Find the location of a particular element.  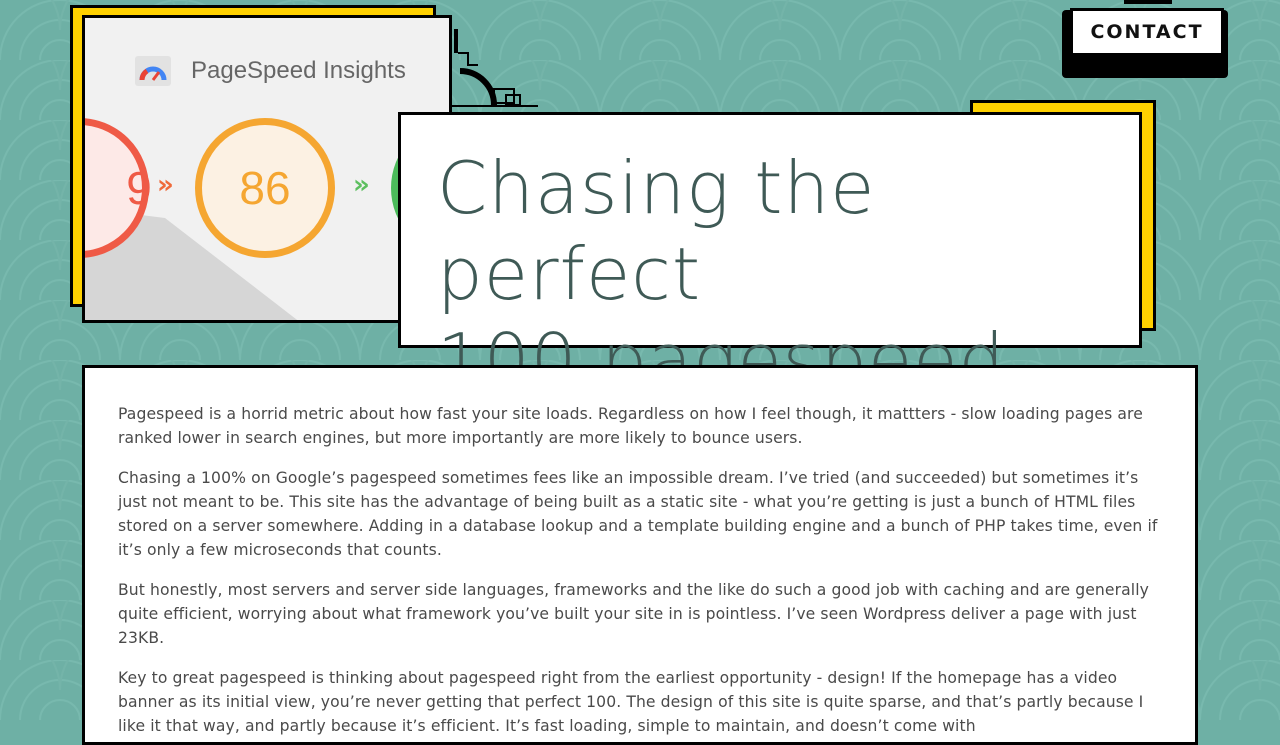

contact-label: CONTACT is located at coordinates (1146, 32).